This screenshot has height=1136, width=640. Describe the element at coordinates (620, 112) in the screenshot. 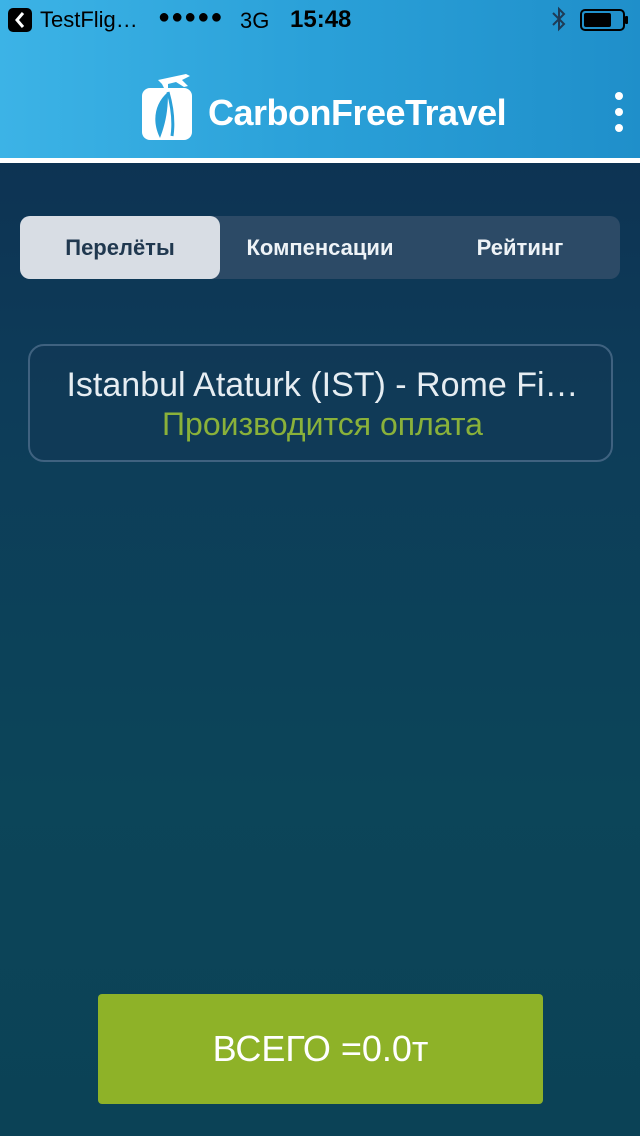

I see `more-menu-icon` at that location.